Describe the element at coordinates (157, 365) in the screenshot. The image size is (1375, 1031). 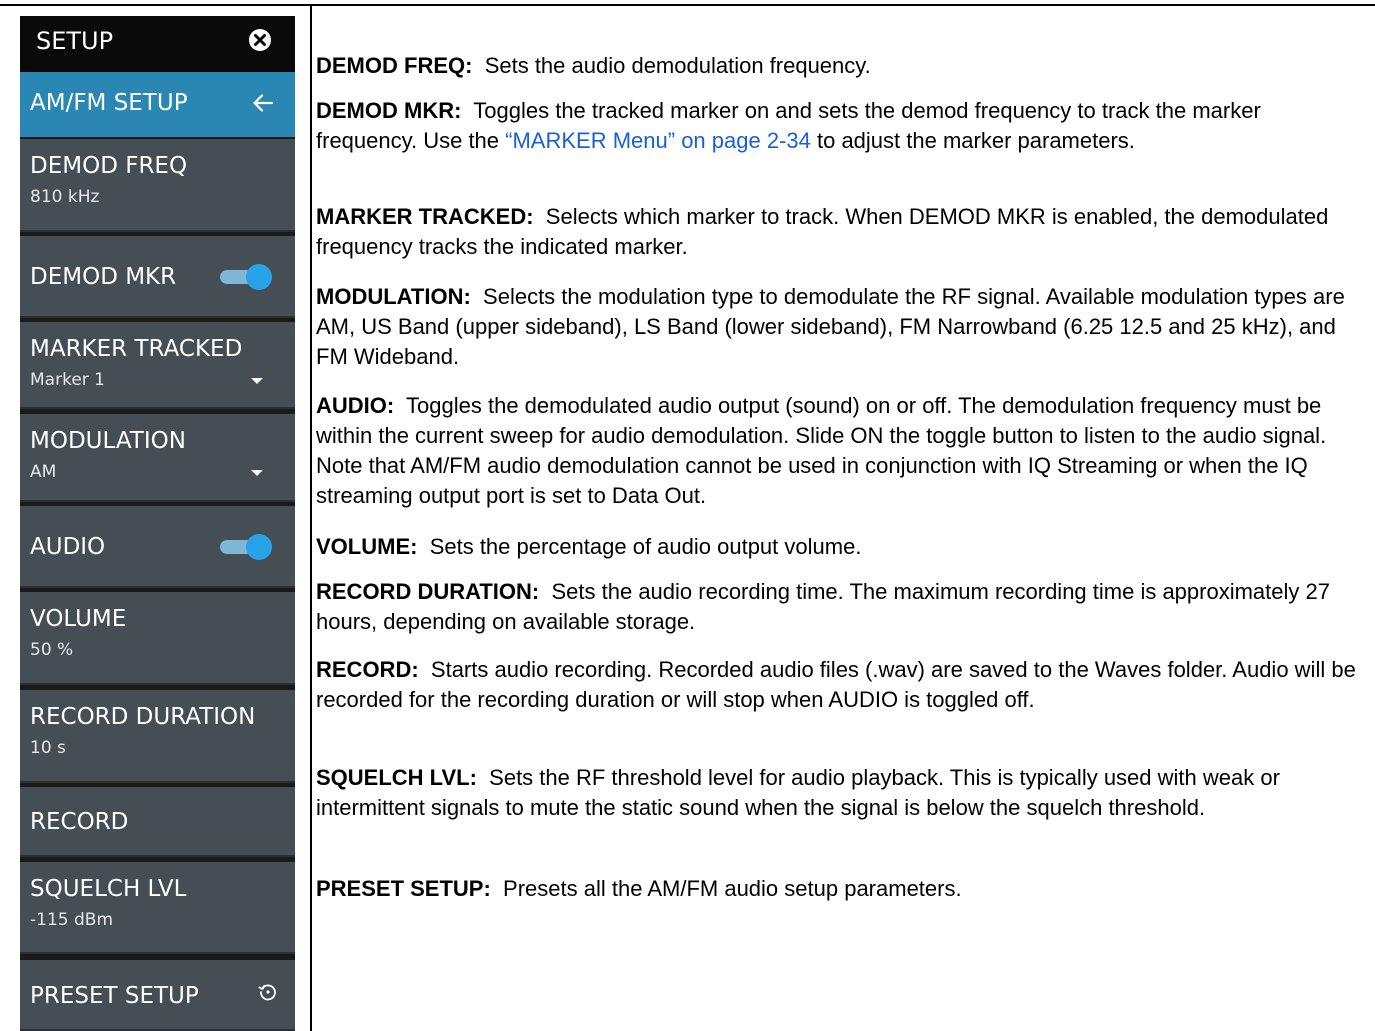
I see `marker-tracked-dropdown: MARKER TRACKED Marker 1` at that location.